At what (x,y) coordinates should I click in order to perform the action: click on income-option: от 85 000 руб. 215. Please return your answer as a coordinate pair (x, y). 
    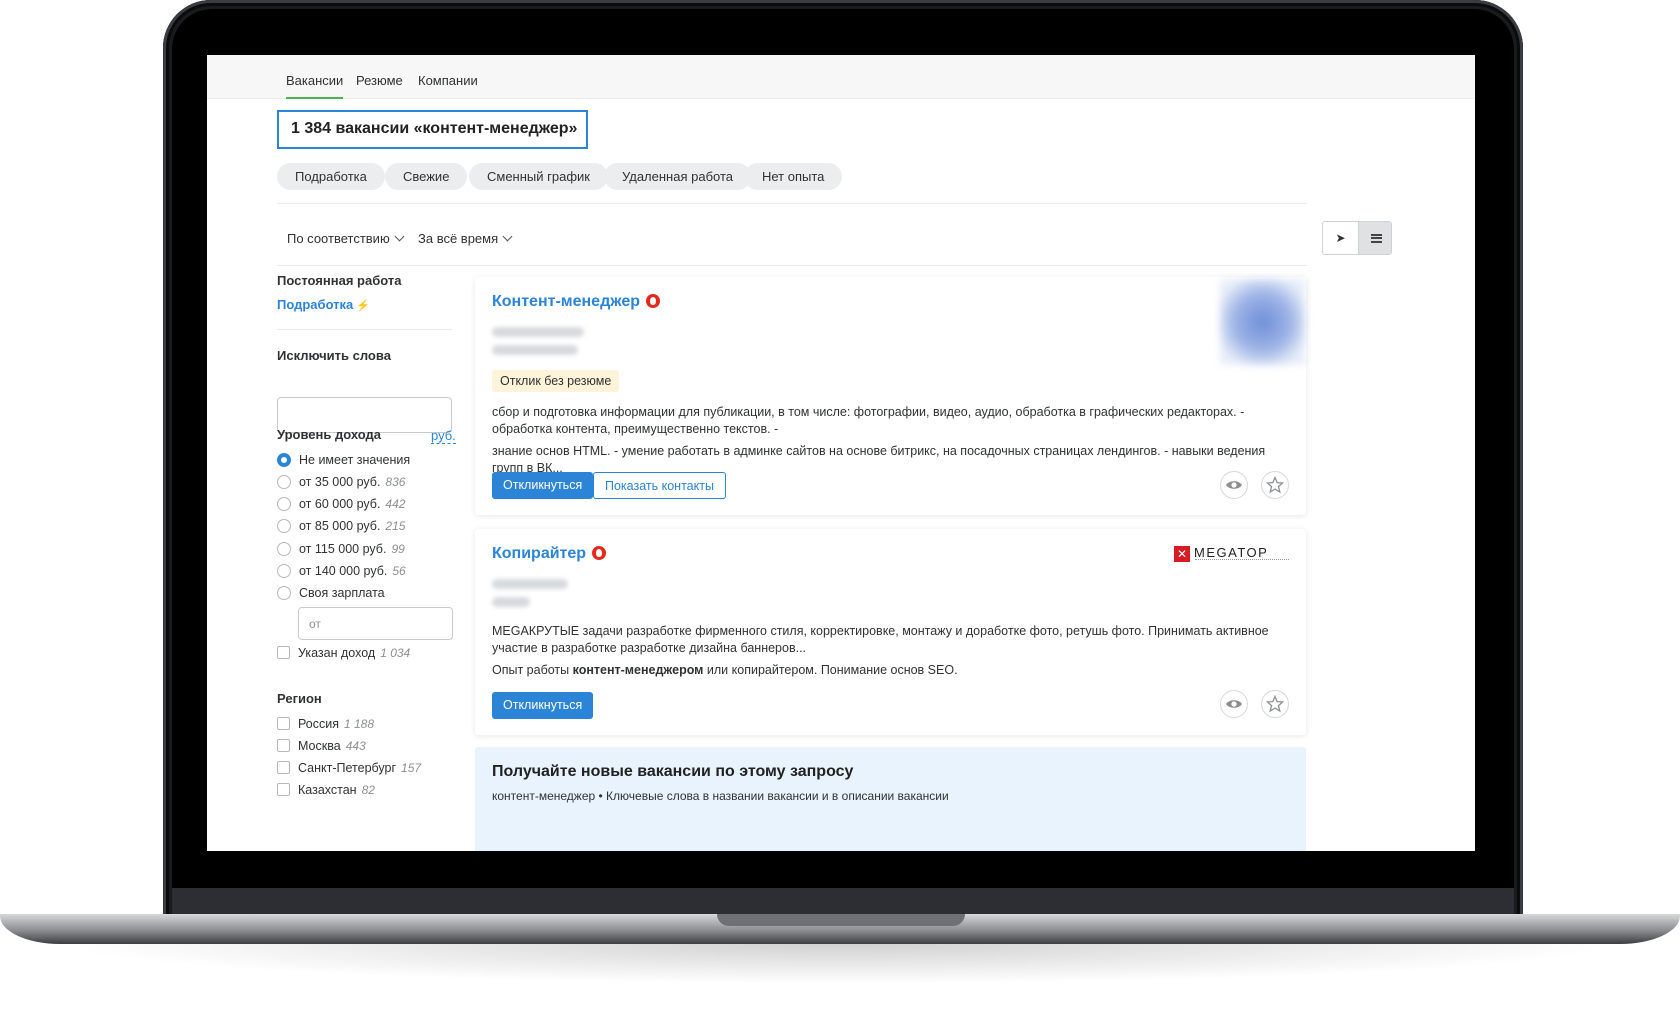
    Looking at the image, I should click on (341, 526).